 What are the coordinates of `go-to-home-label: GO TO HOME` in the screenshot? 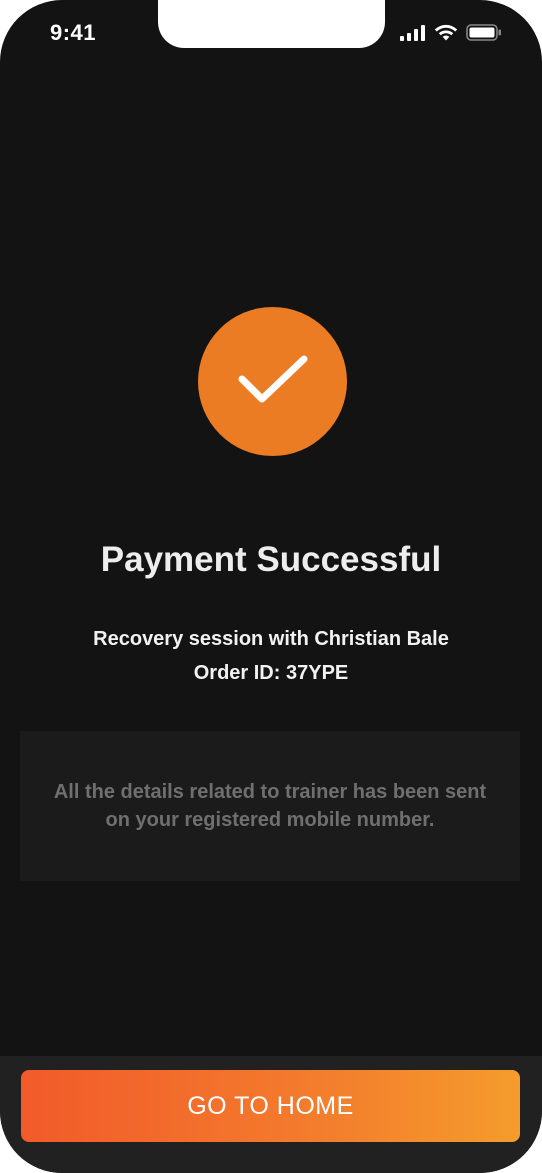 It's located at (270, 1105).